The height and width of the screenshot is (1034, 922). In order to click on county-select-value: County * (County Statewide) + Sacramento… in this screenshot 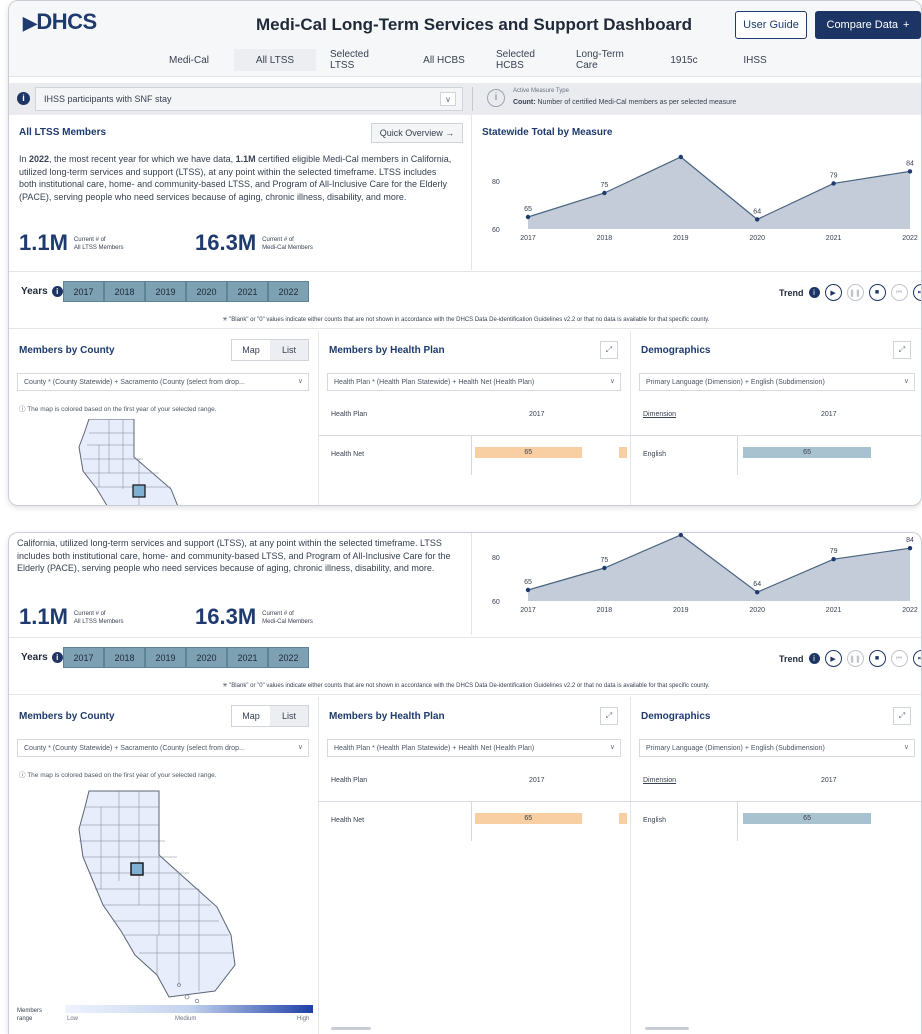, I will do `click(134, 382)`.